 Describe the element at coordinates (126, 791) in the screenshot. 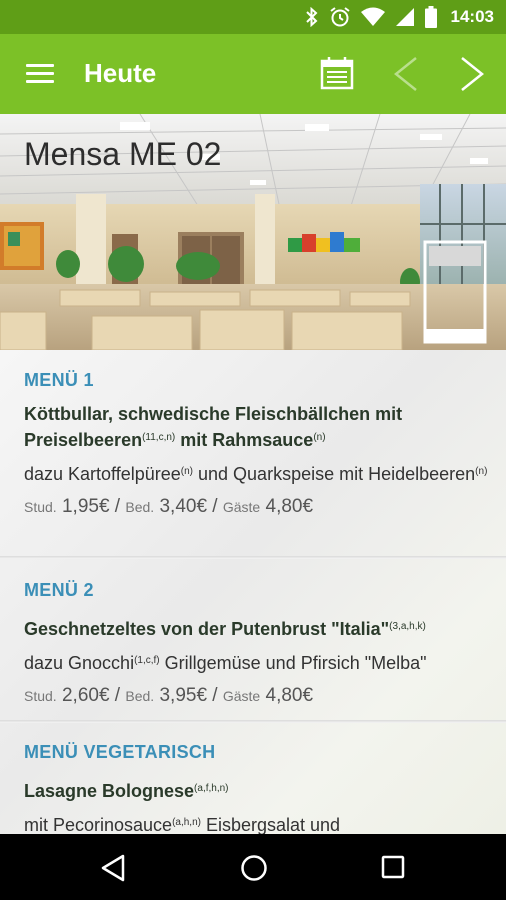

I see `dish-name: Lasagne Bolognese(a,f,h,n)` at that location.